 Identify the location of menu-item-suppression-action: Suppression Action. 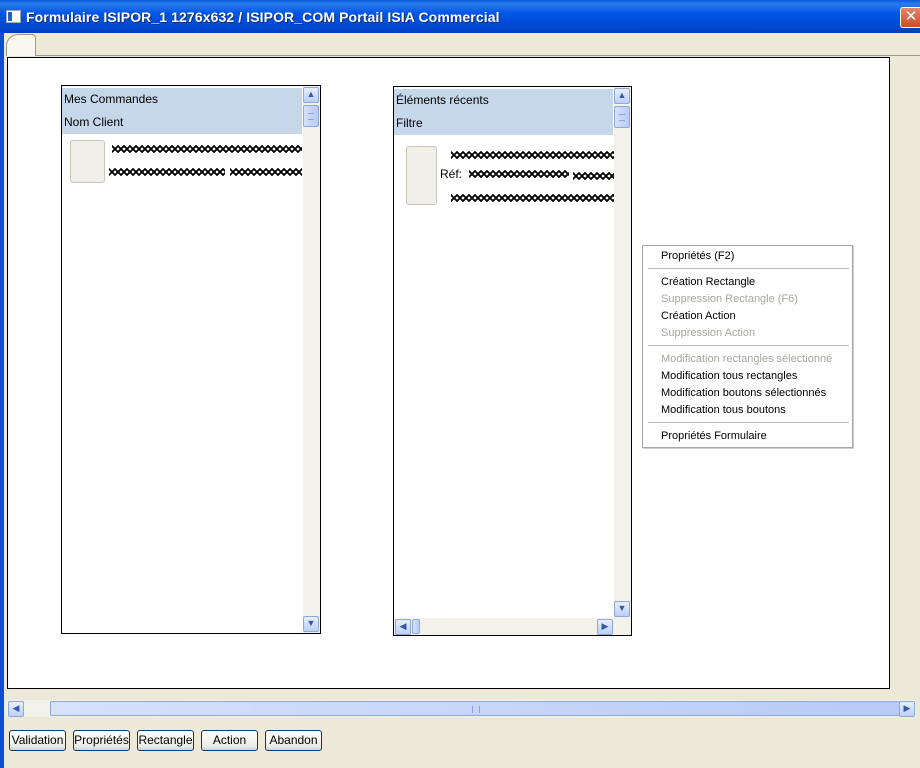
(708, 333).